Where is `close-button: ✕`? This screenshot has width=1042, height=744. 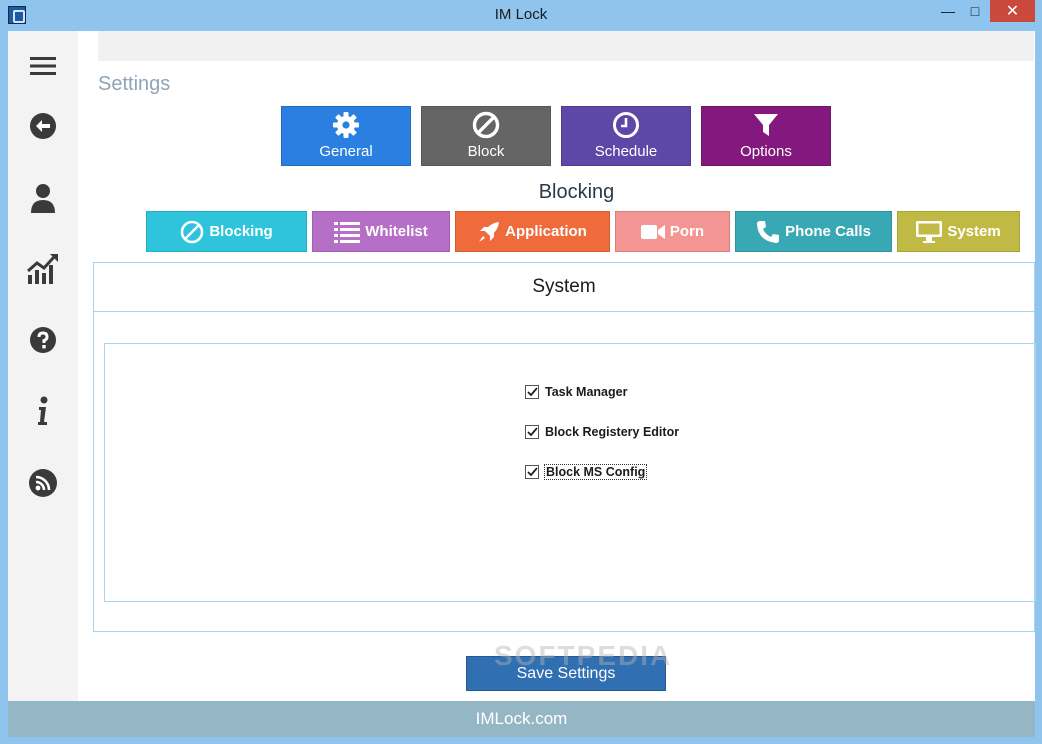 close-button: ✕ is located at coordinates (1012, 11).